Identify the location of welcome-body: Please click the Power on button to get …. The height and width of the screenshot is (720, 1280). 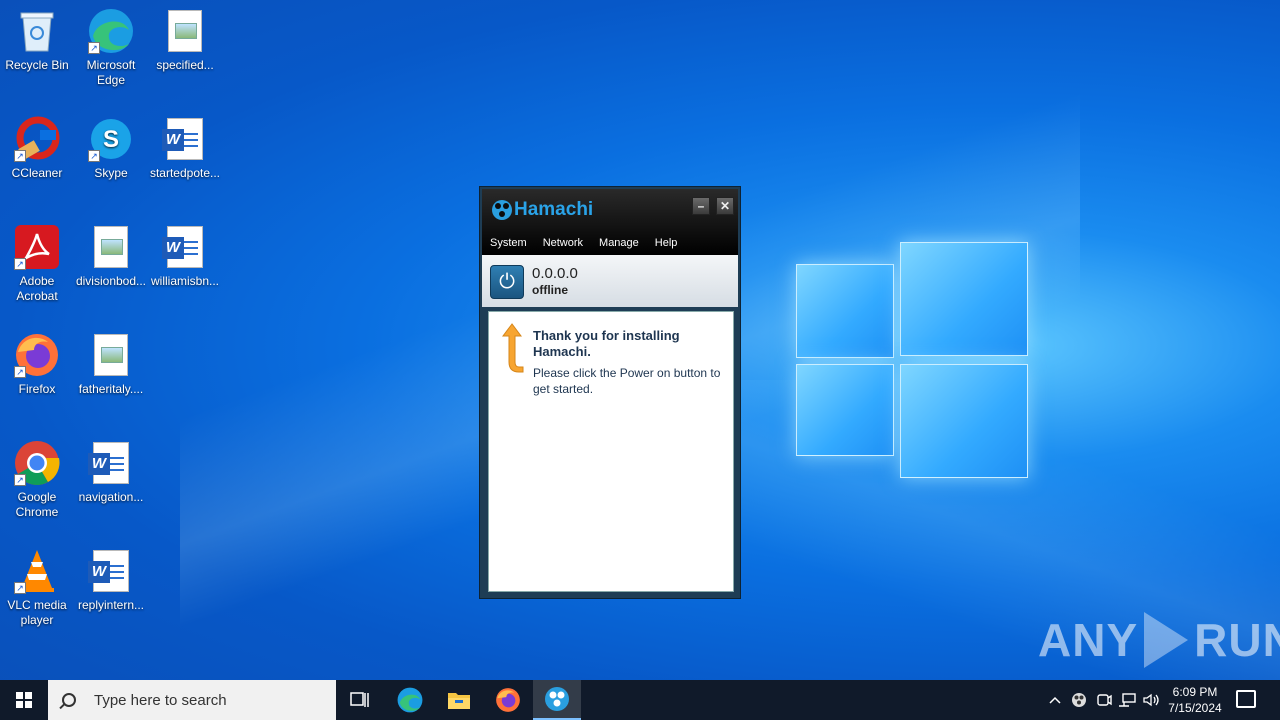
(627, 381).